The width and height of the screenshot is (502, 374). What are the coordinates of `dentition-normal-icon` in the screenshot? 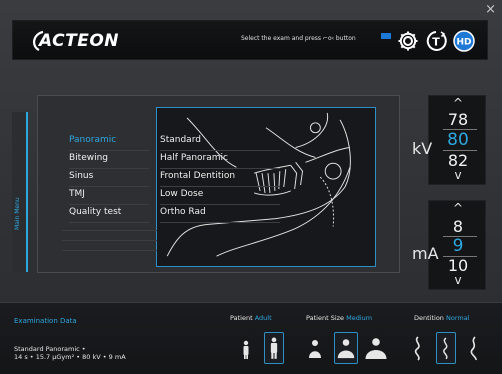 It's located at (446, 348).